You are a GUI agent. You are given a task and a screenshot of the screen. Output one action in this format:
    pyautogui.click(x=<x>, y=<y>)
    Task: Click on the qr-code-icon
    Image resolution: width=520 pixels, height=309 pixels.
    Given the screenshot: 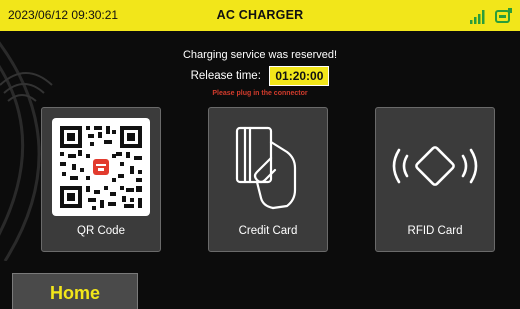 What is the action you would take?
    pyautogui.click(x=101, y=167)
    